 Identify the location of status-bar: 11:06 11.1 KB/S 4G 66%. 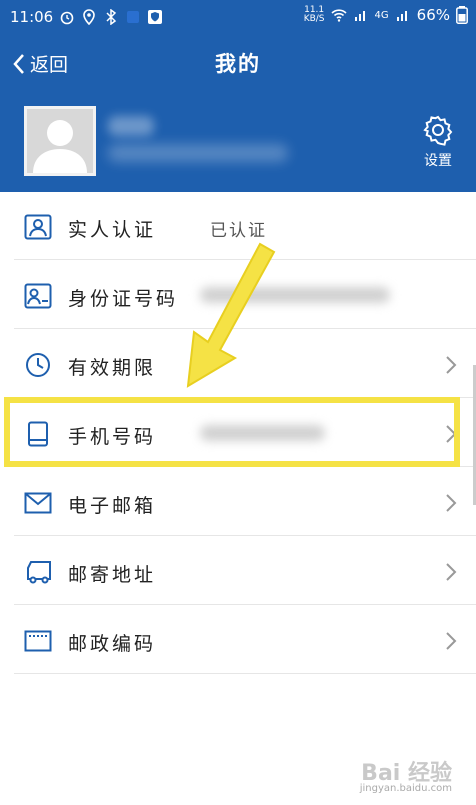
(238, 17).